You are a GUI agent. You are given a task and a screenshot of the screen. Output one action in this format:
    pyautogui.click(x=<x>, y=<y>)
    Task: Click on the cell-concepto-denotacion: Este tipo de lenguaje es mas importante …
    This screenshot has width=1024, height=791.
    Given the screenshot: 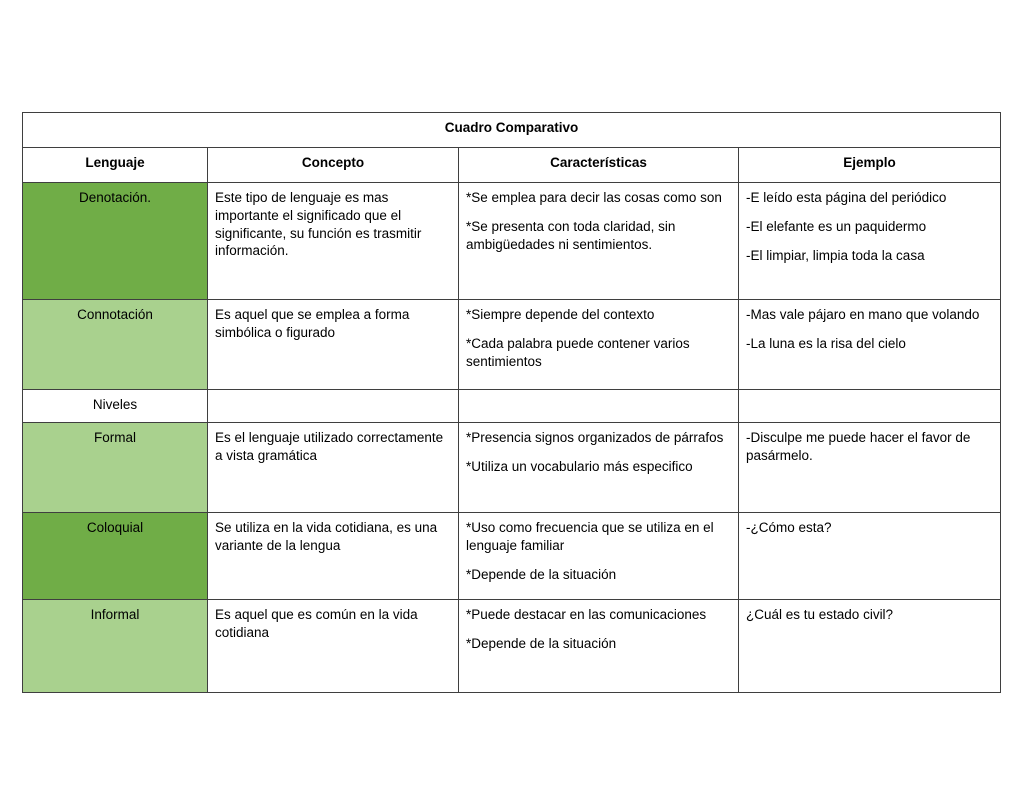 What is the action you would take?
    pyautogui.click(x=333, y=241)
    